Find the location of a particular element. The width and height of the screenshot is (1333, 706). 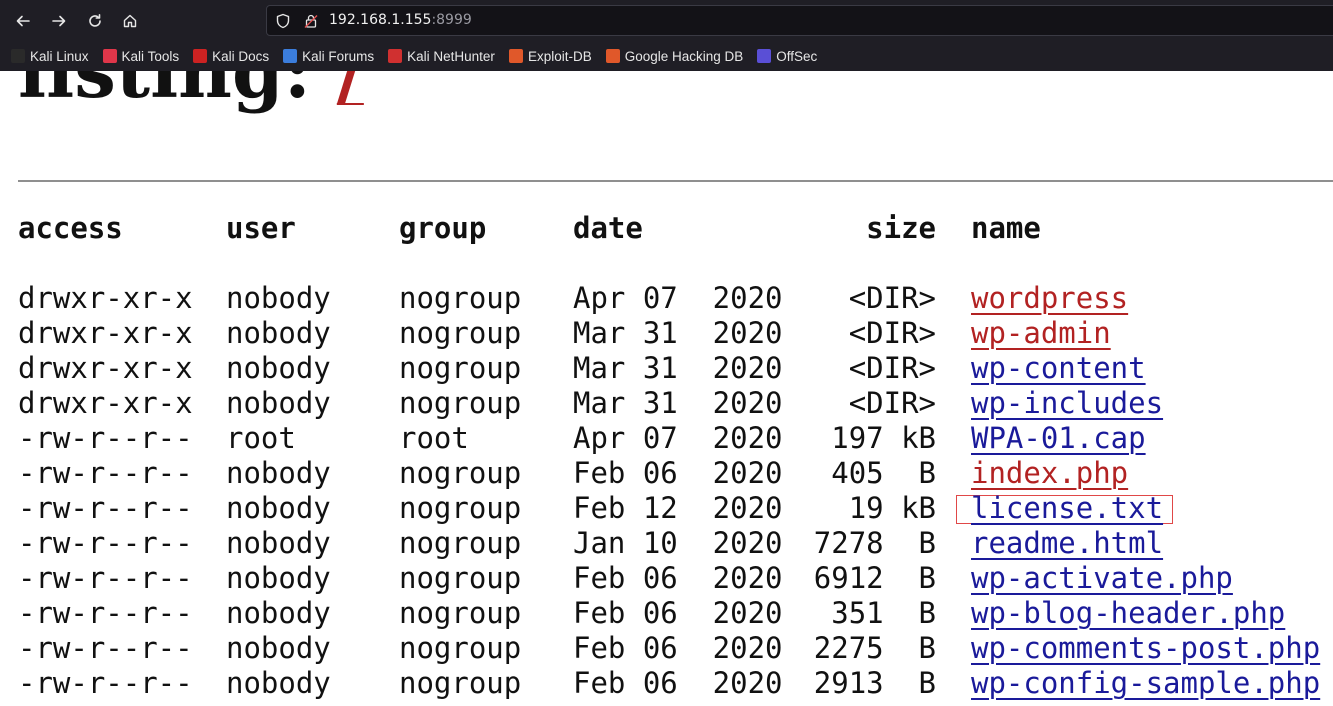

name-cell: wp-includes is located at coordinates (1067, 403).